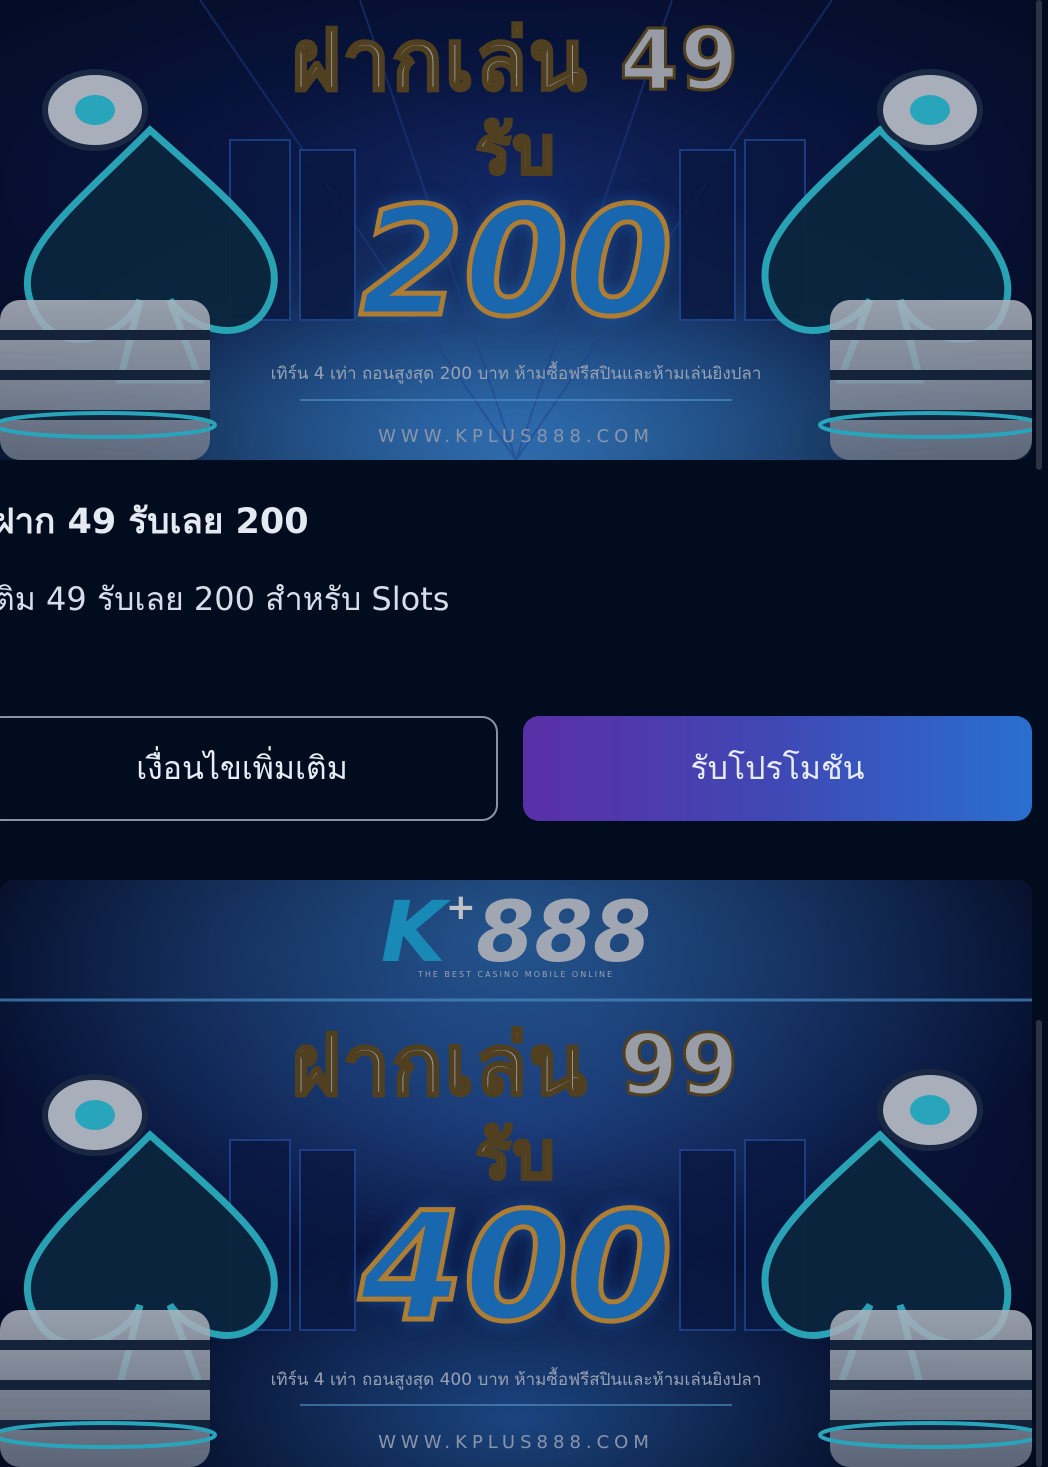 Image resolution: width=1048 pixels, height=1467 pixels. Describe the element at coordinates (1039, 1243) in the screenshot. I see `scrollbar-thumb-lower` at that location.